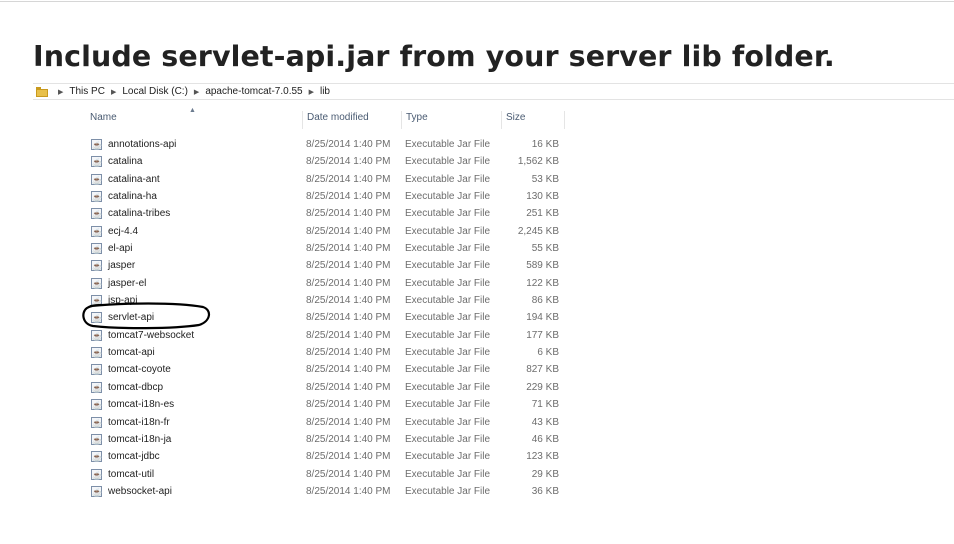 The image size is (954, 544). Describe the element at coordinates (545, 491) in the screenshot. I see `file-size: 36 KB` at that location.